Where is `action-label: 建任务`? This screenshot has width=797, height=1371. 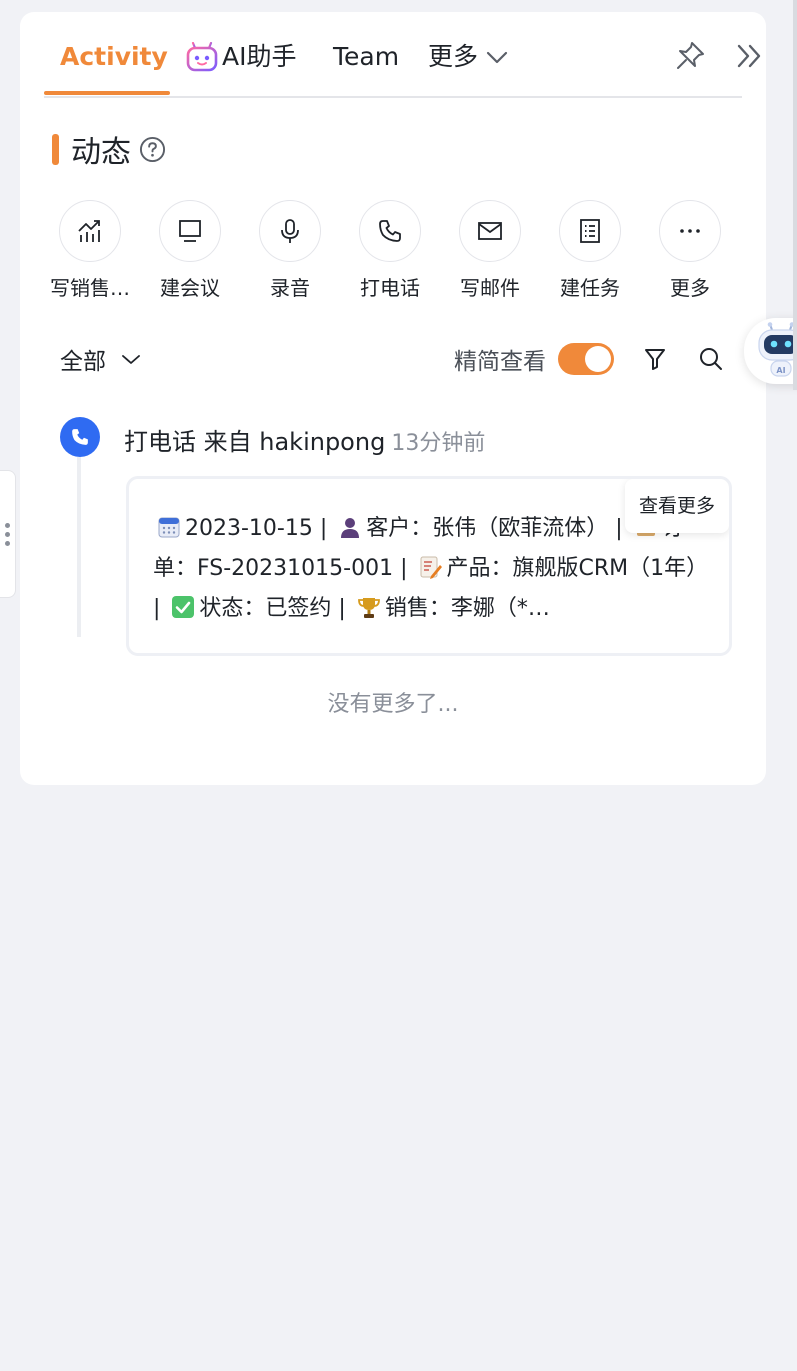 action-label: 建任务 is located at coordinates (590, 288).